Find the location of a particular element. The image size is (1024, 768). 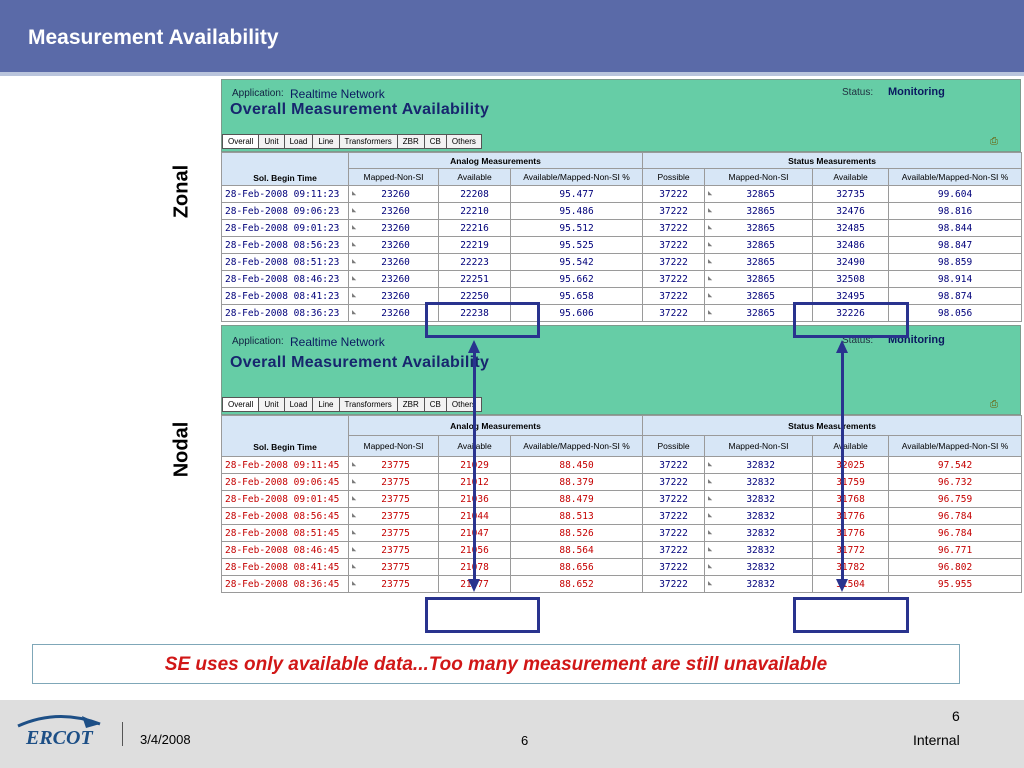

tab-others: Others is located at coordinates (463, 141).